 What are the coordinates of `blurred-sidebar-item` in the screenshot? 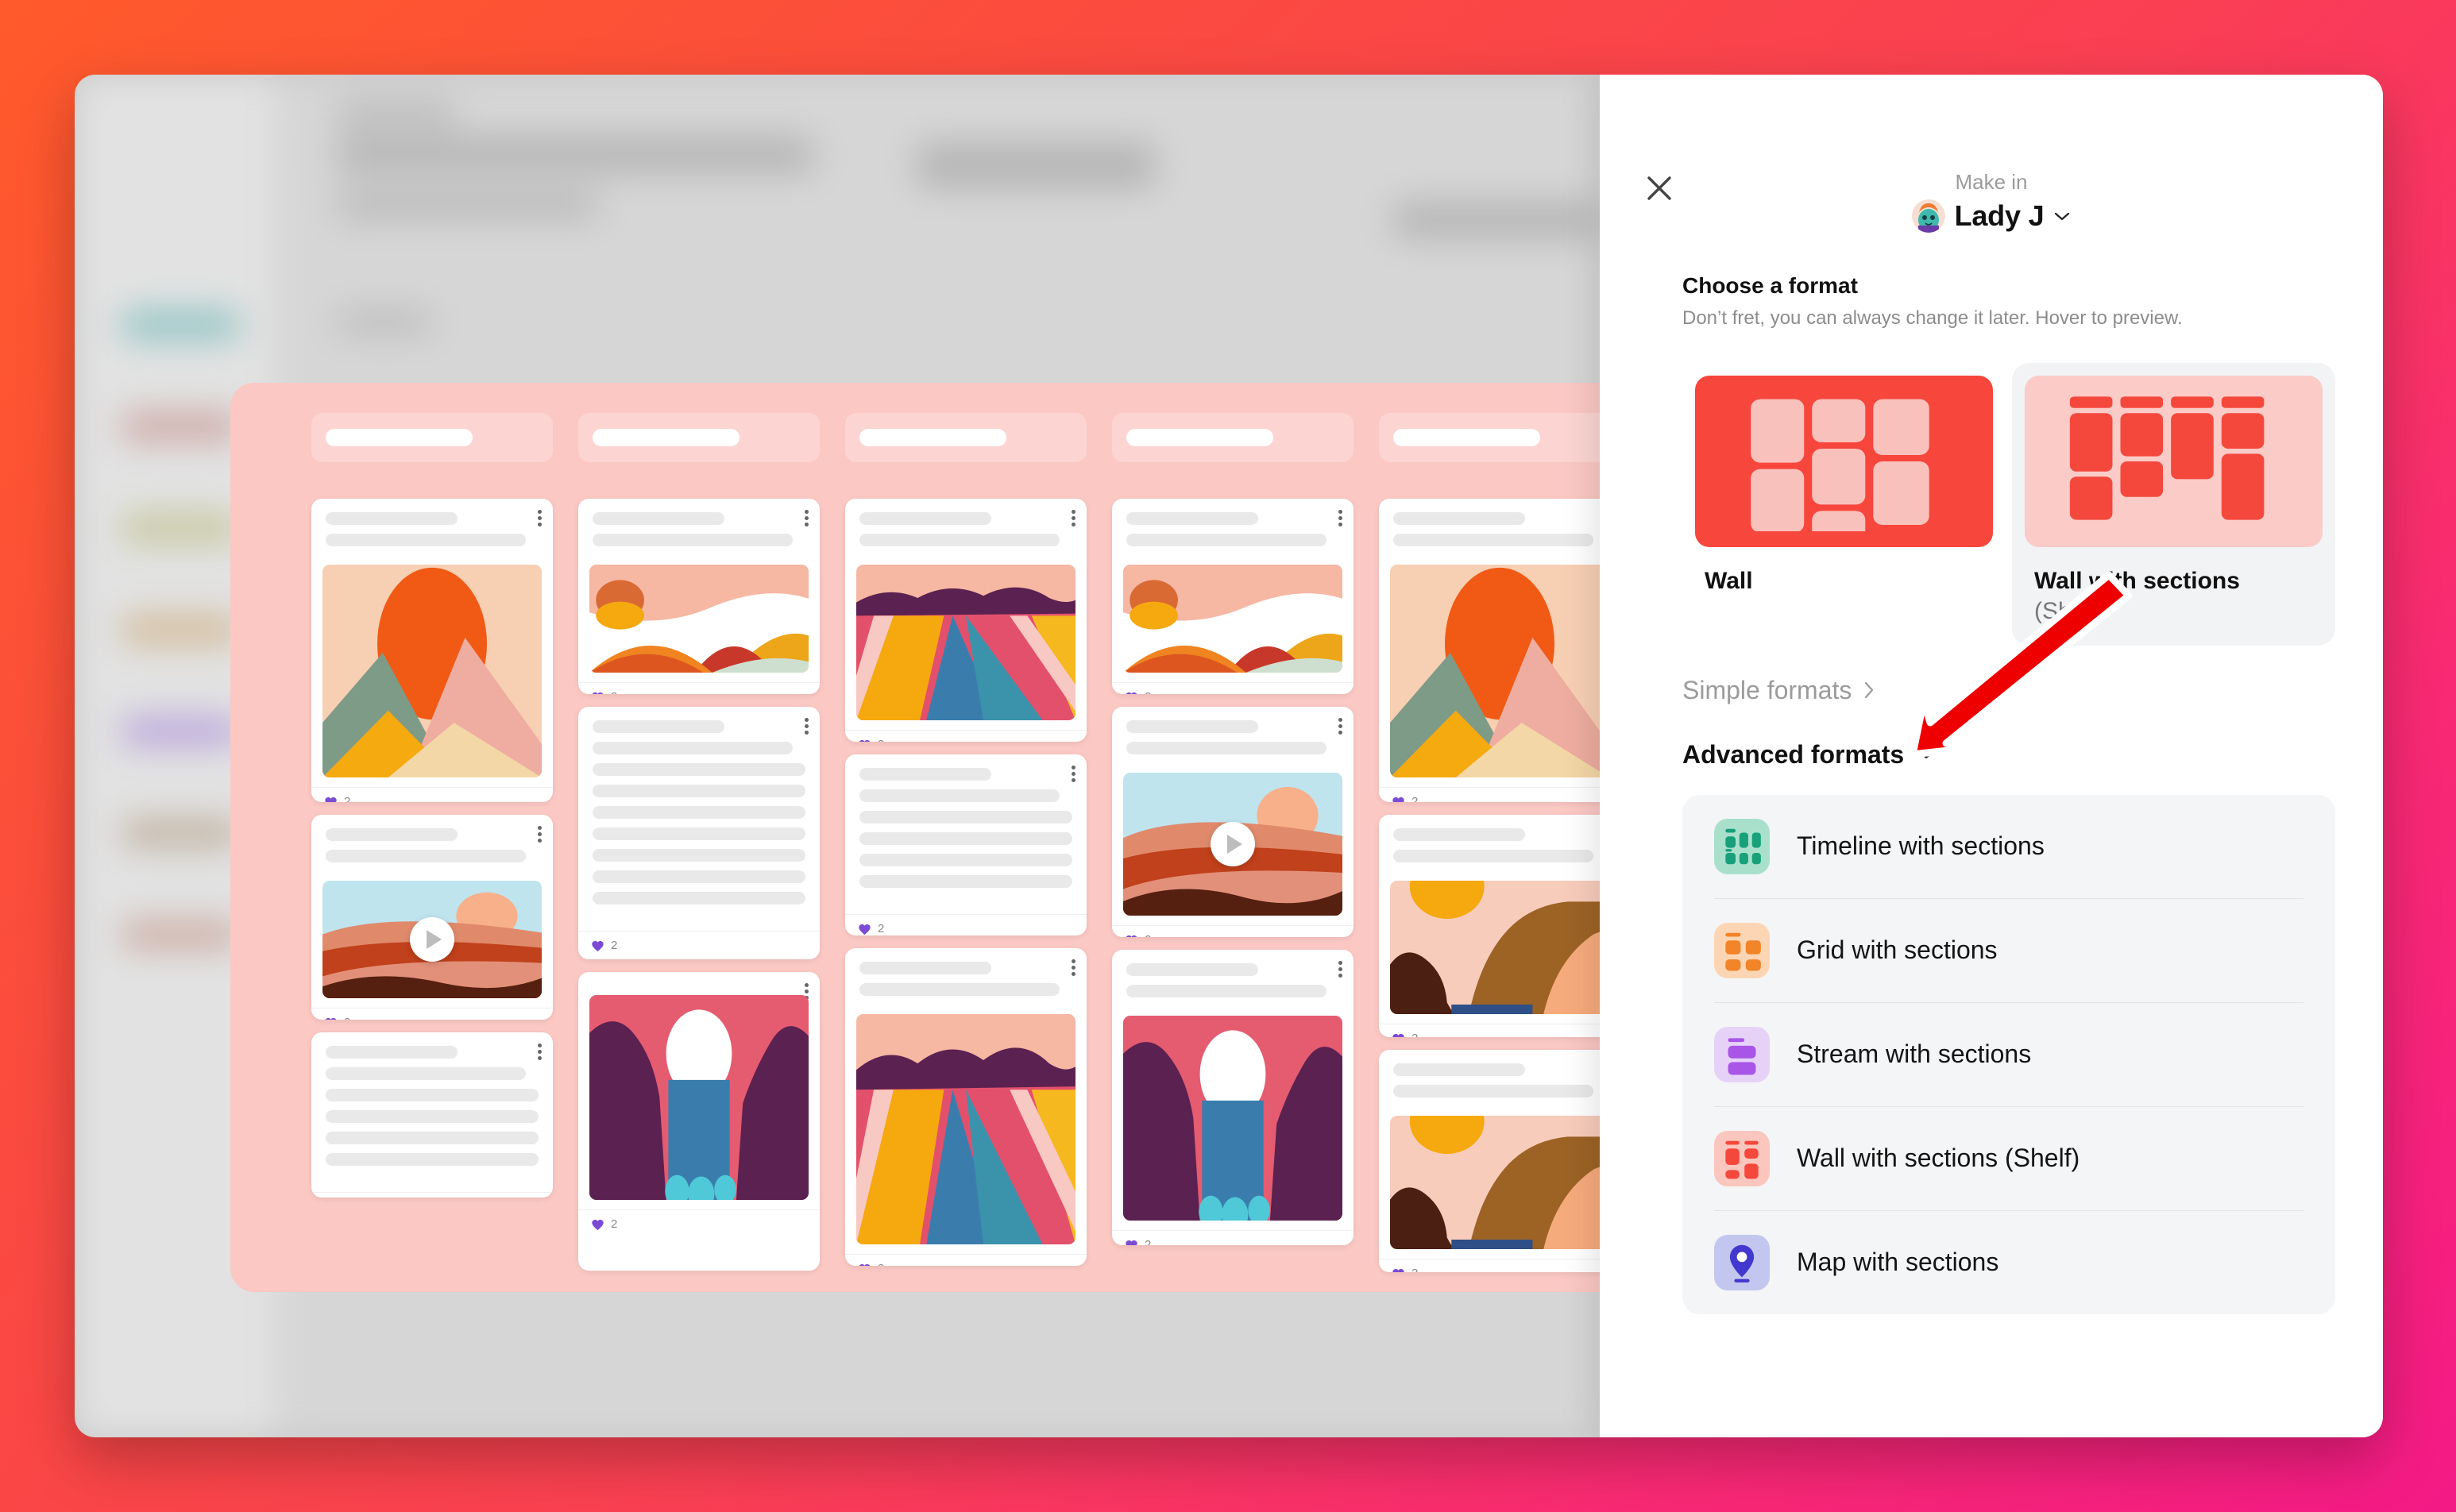 It's located at (180, 935).